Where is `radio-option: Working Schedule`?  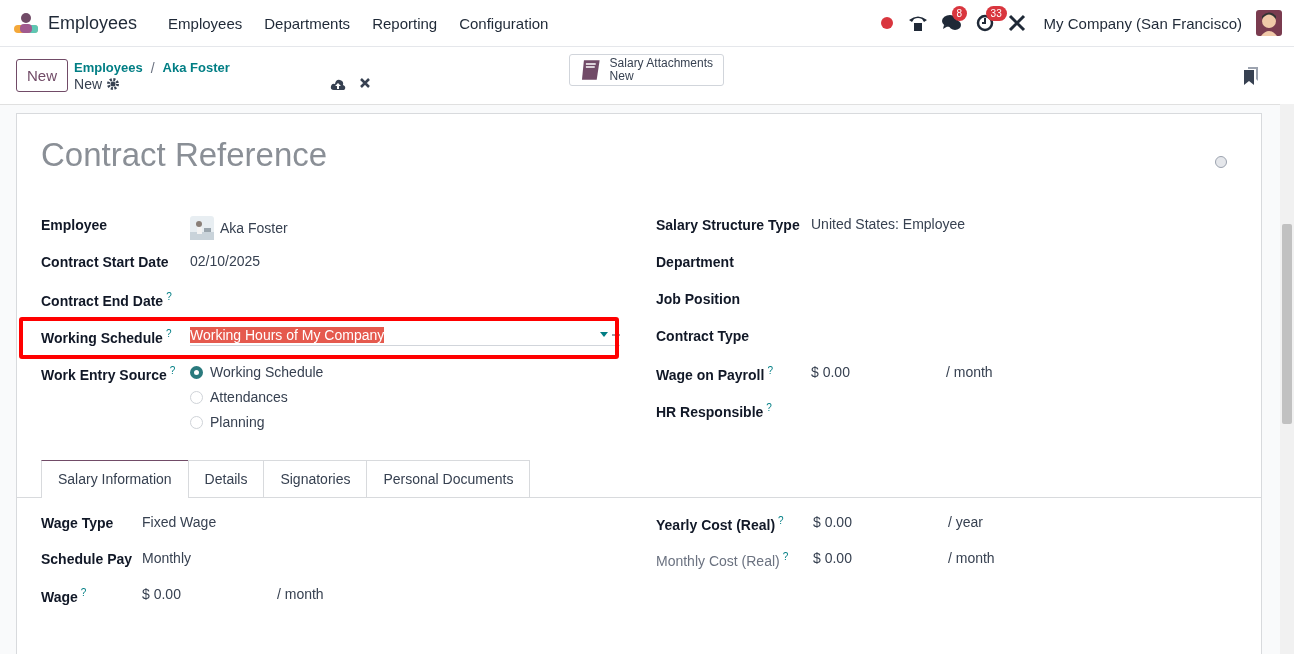 radio-option: Working Schedule is located at coordinates (257, 372).